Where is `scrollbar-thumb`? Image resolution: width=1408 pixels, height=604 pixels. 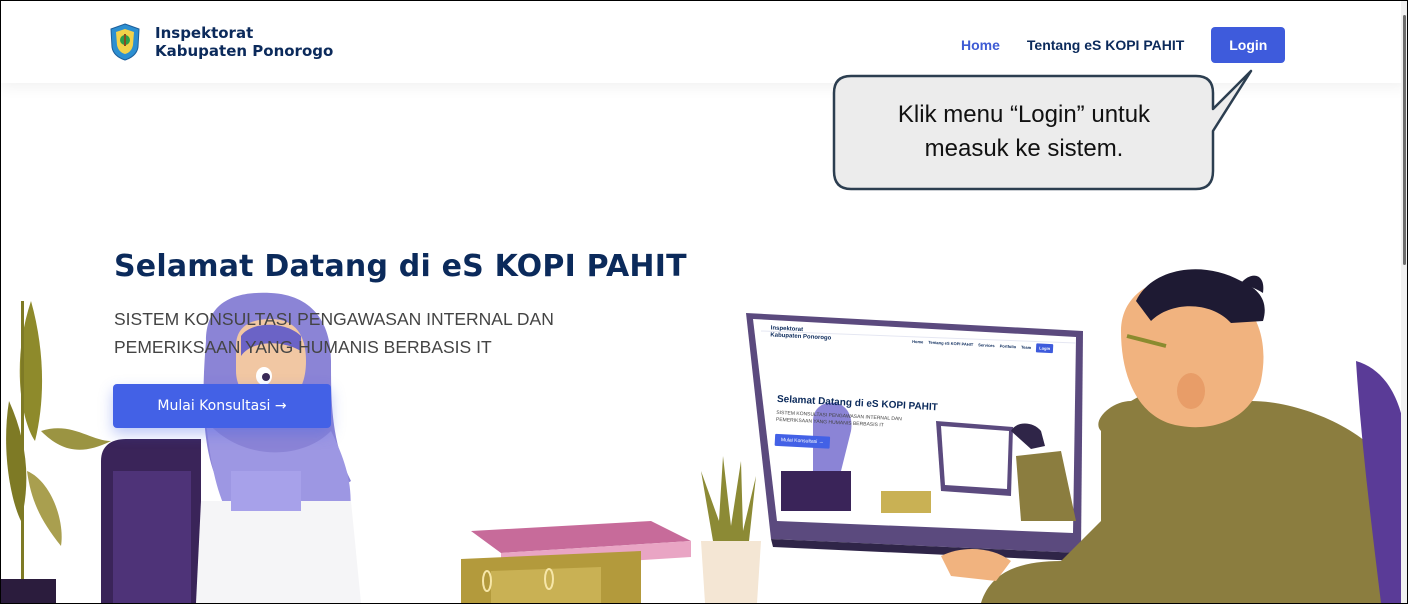
scrollbar-thumb is located at coordinates (1404, 140).